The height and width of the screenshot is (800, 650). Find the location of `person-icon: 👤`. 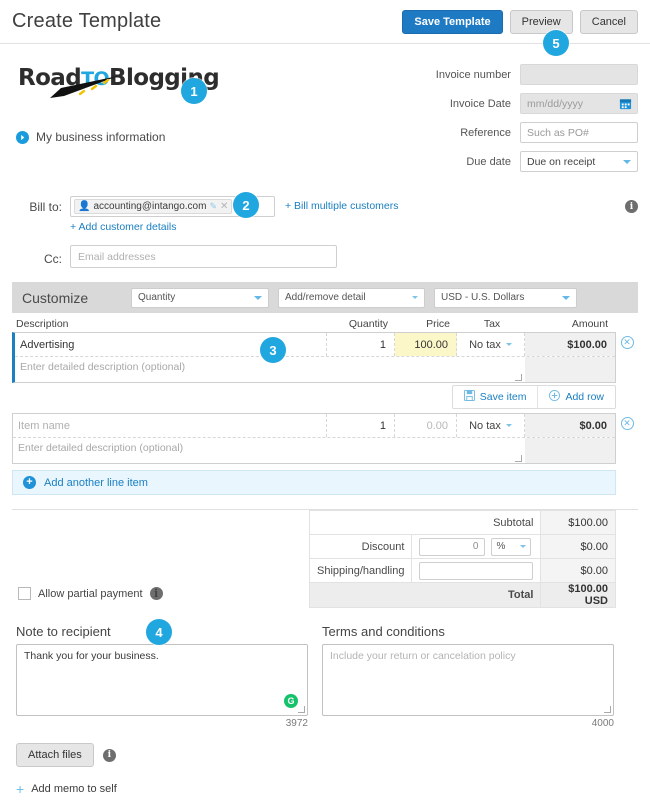

person-icon: 👤 is located at coordinates (84, 206).